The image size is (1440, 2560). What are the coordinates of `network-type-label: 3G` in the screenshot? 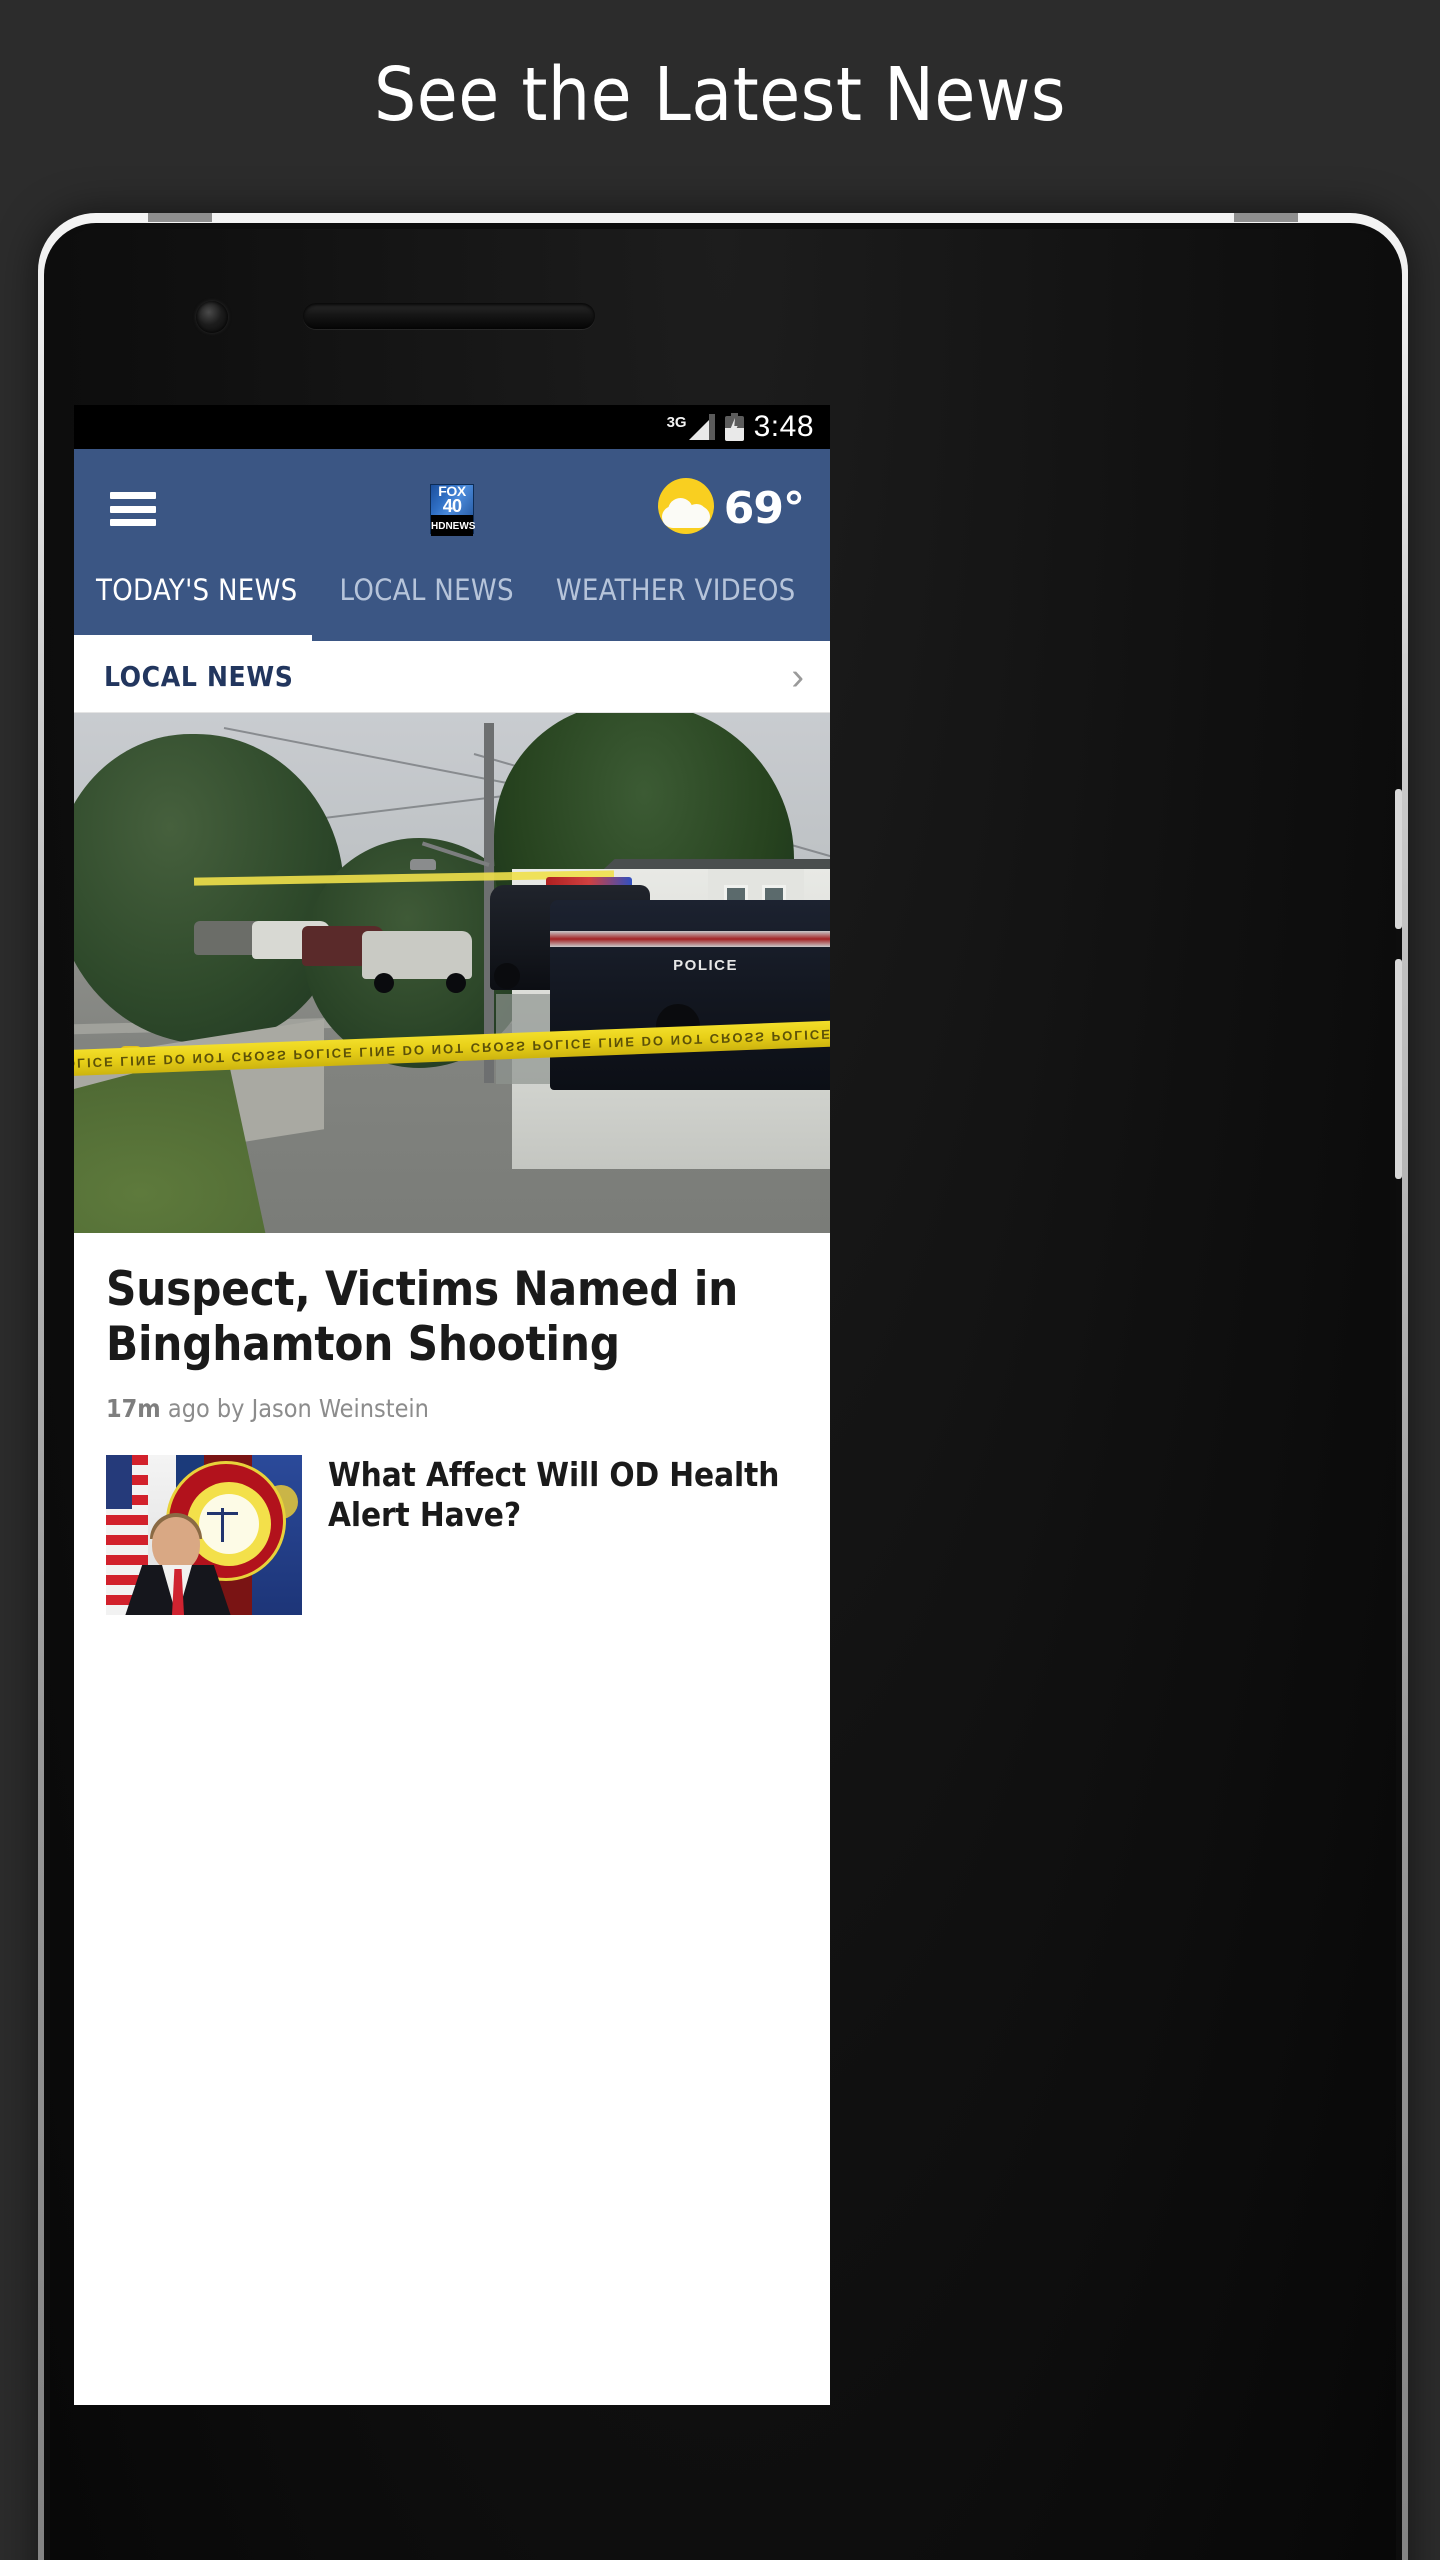 It's located at (676, 422).